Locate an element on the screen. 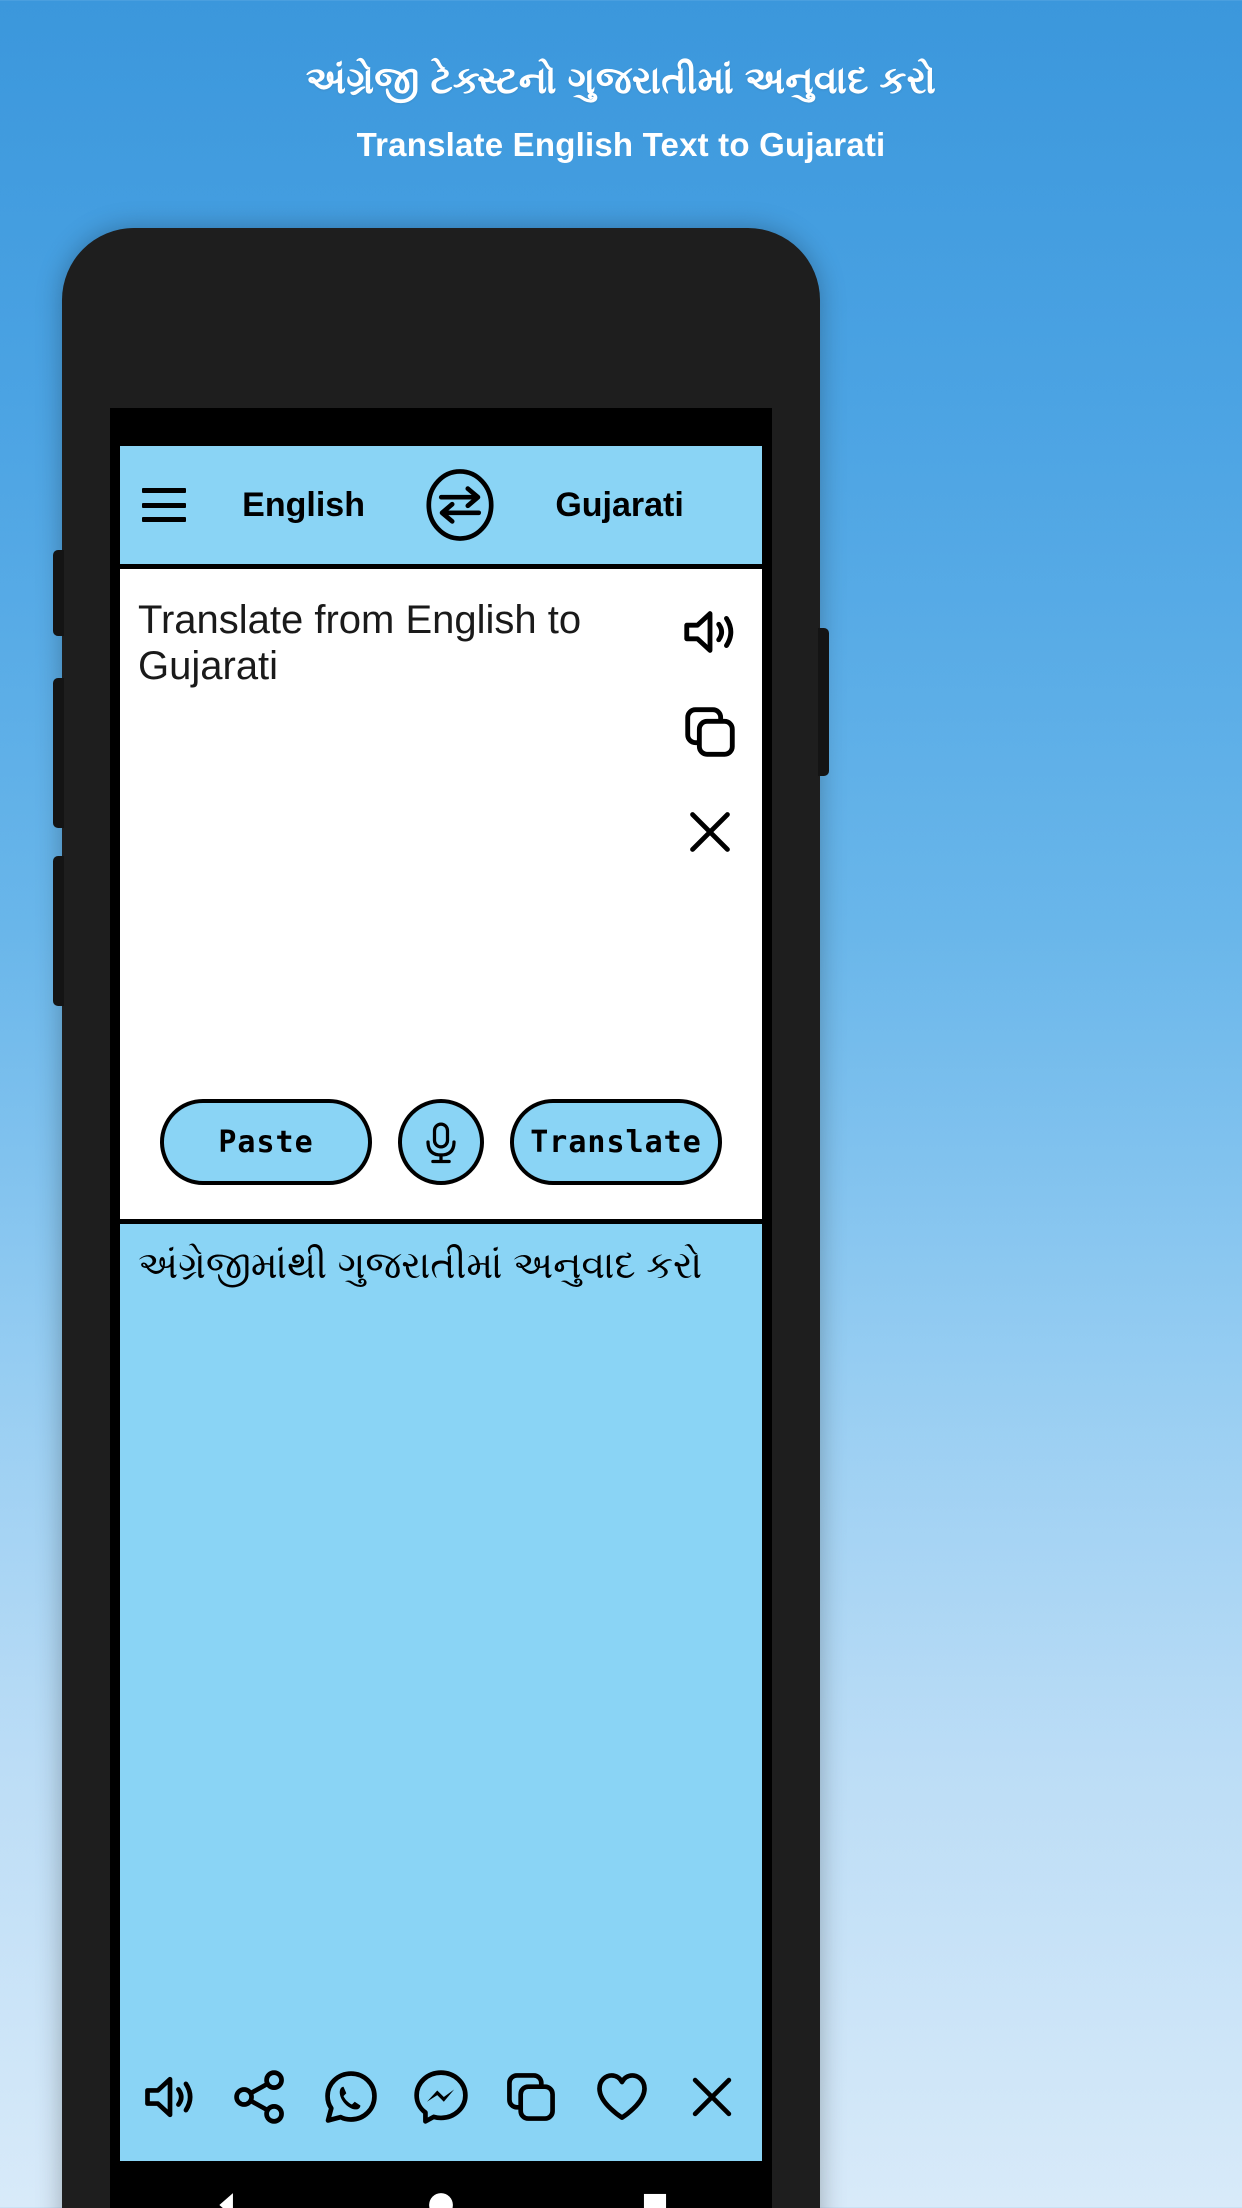 The image size is (1242, 2208). result-action-row is located at coordinates (441, 2114).